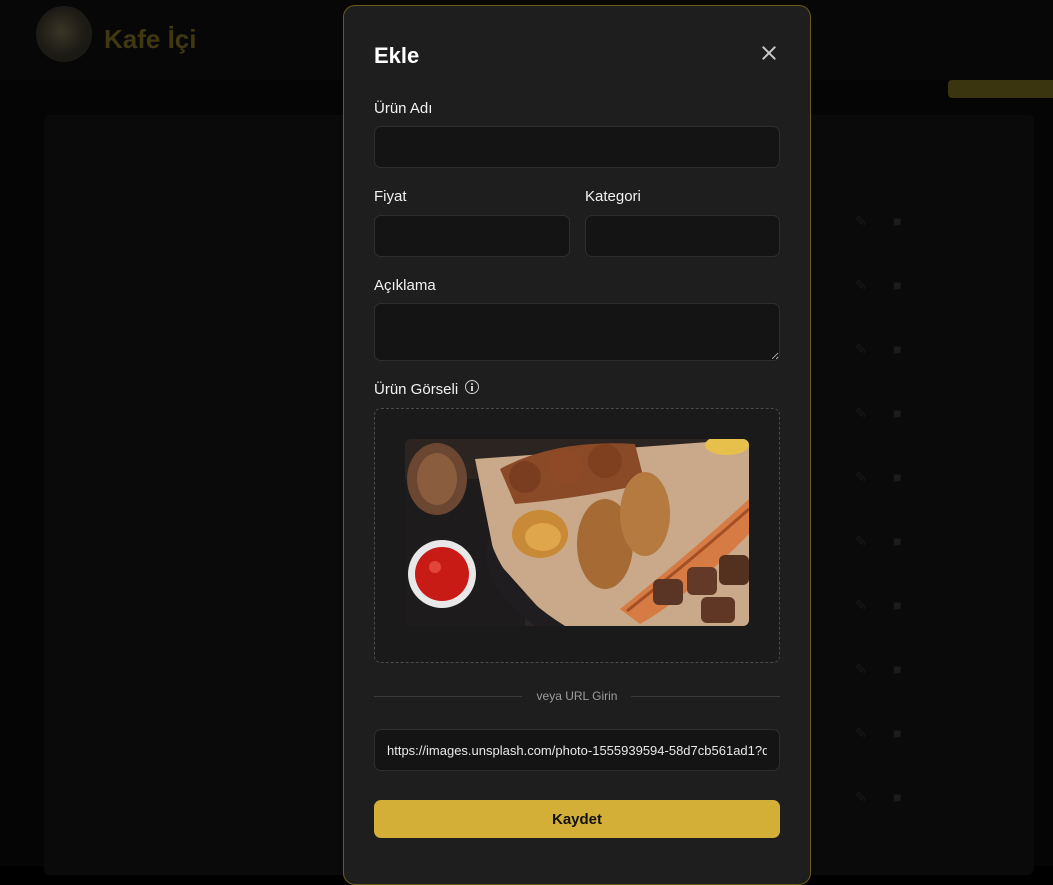 The width and height of the screenshot is (1053, 885). What do you see at coordinates (150, 39) in the screenshot?
I see `brand-name: Kafe İçi` at bounding box center [150, 39].